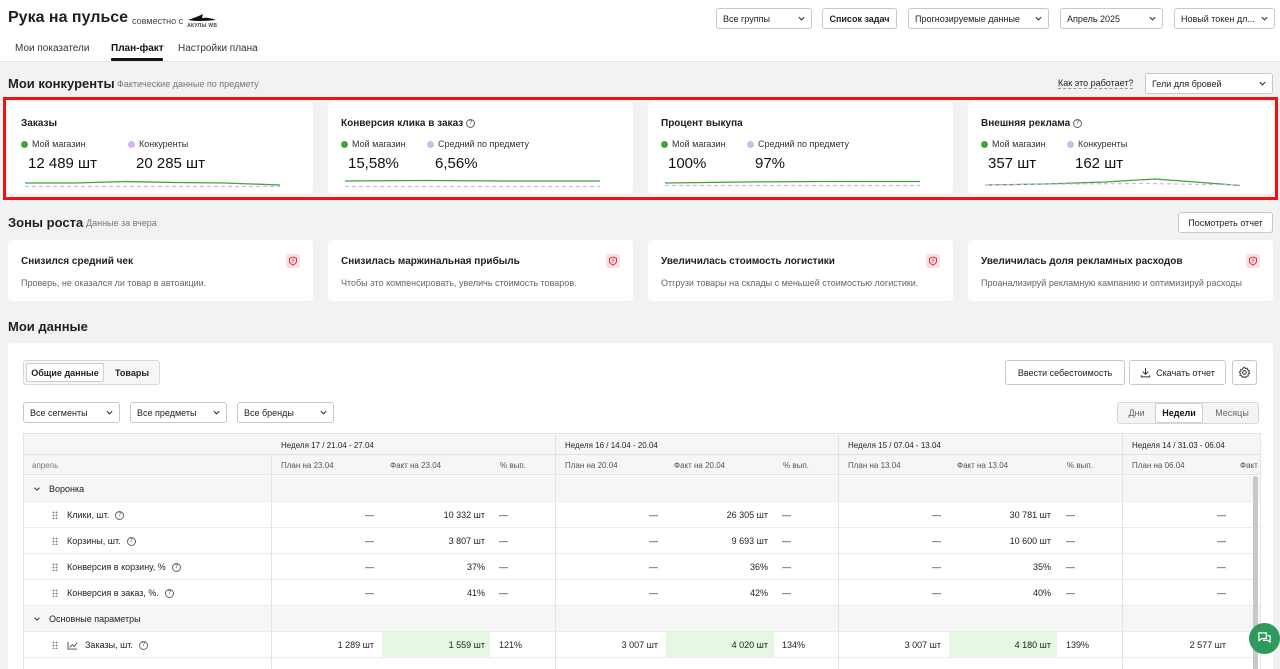 This screenshot has width=1280, height=669. Describe the element at coordinates (269, 412) in the screenshot. I see `brands-filter-value: Все бренды` at that location.